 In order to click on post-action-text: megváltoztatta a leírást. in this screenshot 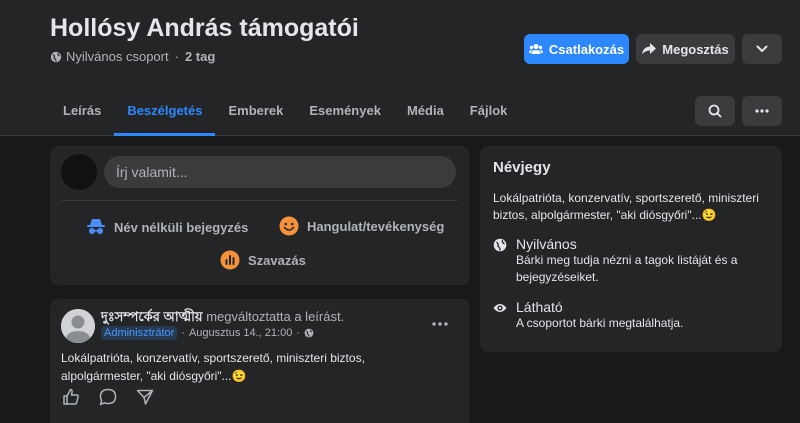, I will do `click(275, 316)`.